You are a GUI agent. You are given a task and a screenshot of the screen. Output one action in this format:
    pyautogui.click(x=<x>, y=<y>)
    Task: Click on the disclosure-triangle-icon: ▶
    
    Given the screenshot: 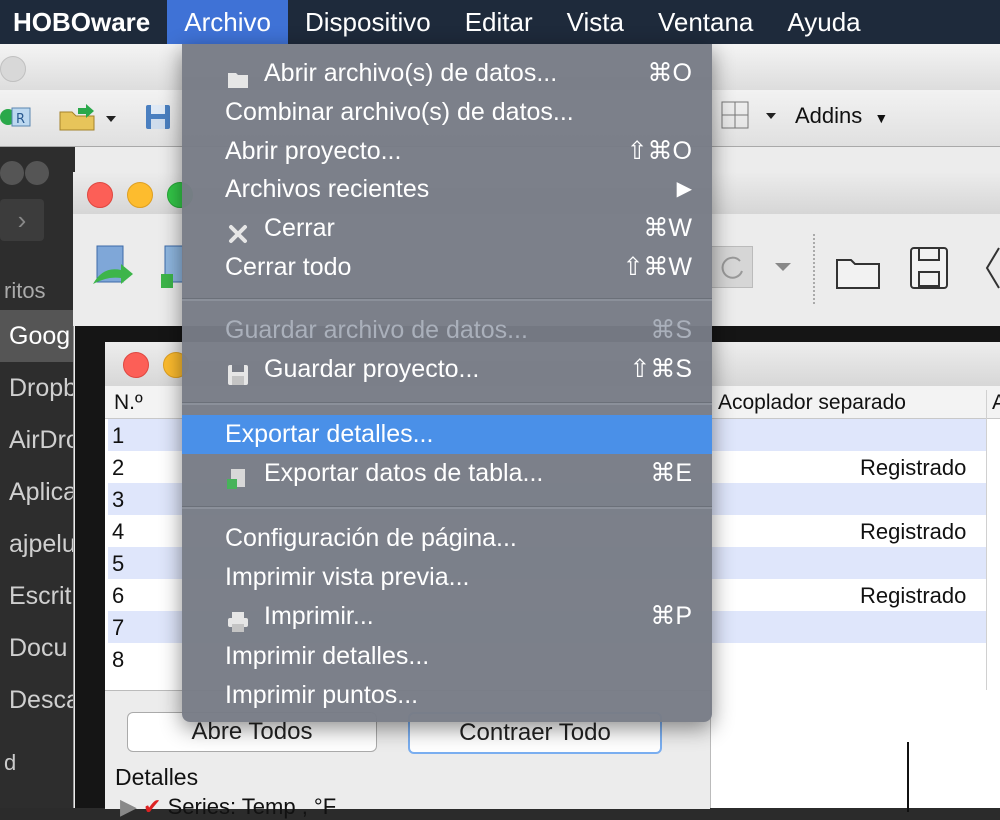 What is the action you would take?
    pyautogui.click(x=128, y=806)
    